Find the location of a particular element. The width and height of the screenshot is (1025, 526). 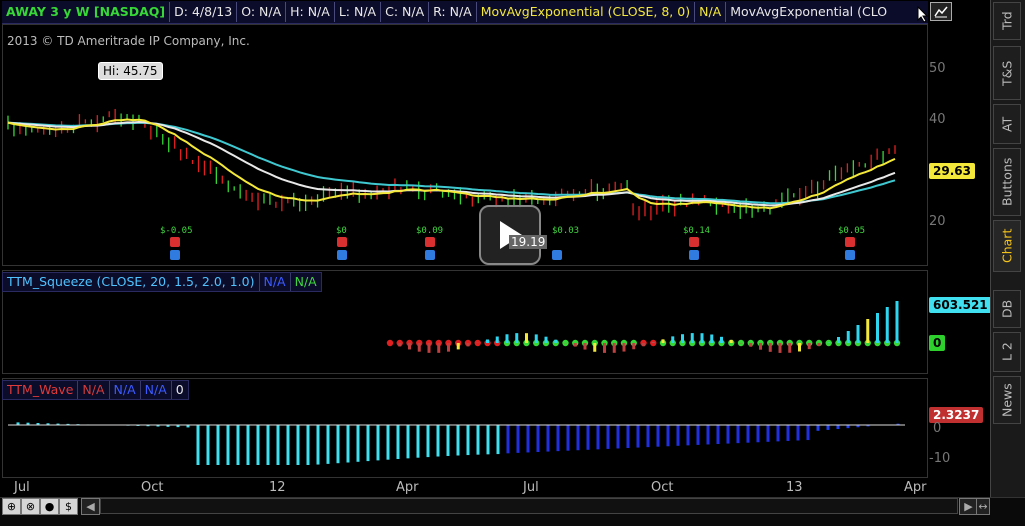

earnings-label: $0 is located at coordinates (341, 231).